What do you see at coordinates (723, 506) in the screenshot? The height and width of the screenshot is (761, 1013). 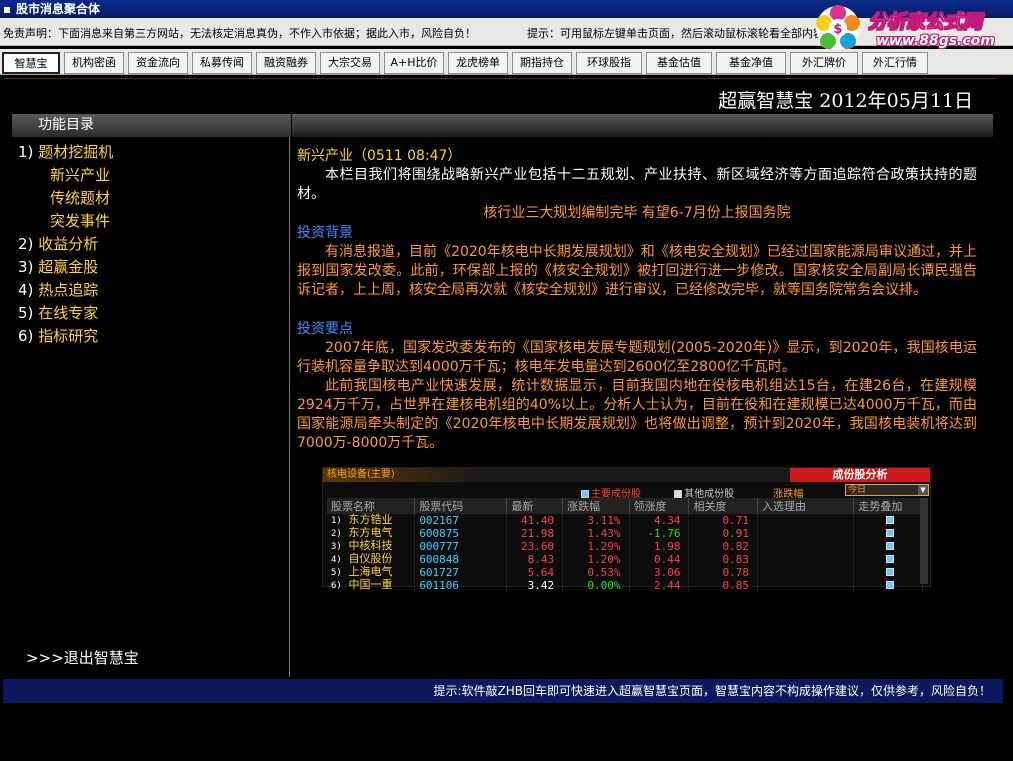 I see `column-header: 相关度` at bounding box center [723, 506].